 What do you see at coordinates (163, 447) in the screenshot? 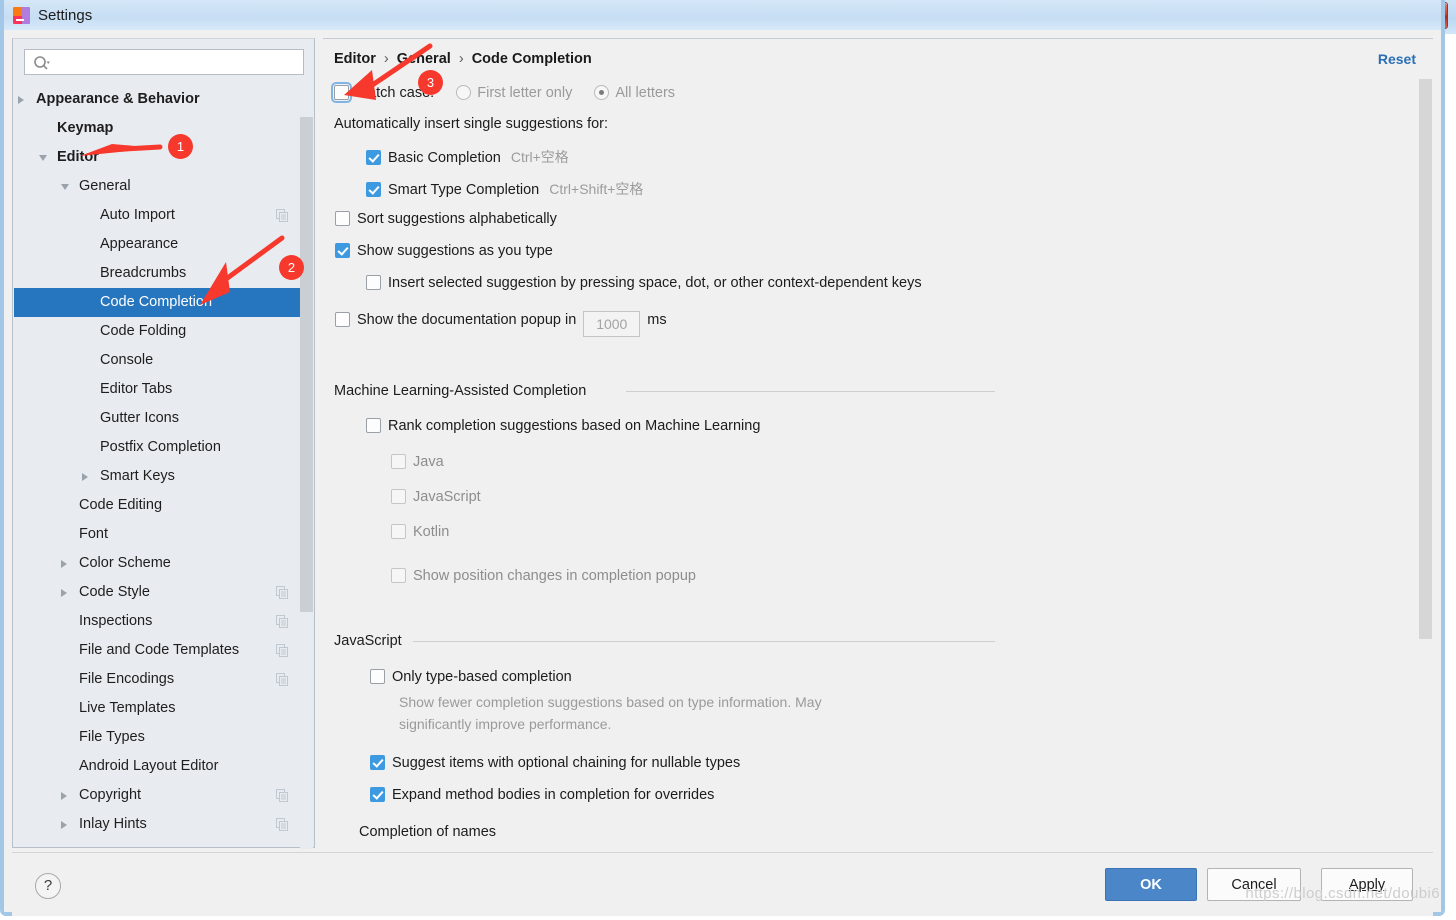
I see `sidebar-item-postfix-completion: Postfix Completion` at bounding box center [163, 447].